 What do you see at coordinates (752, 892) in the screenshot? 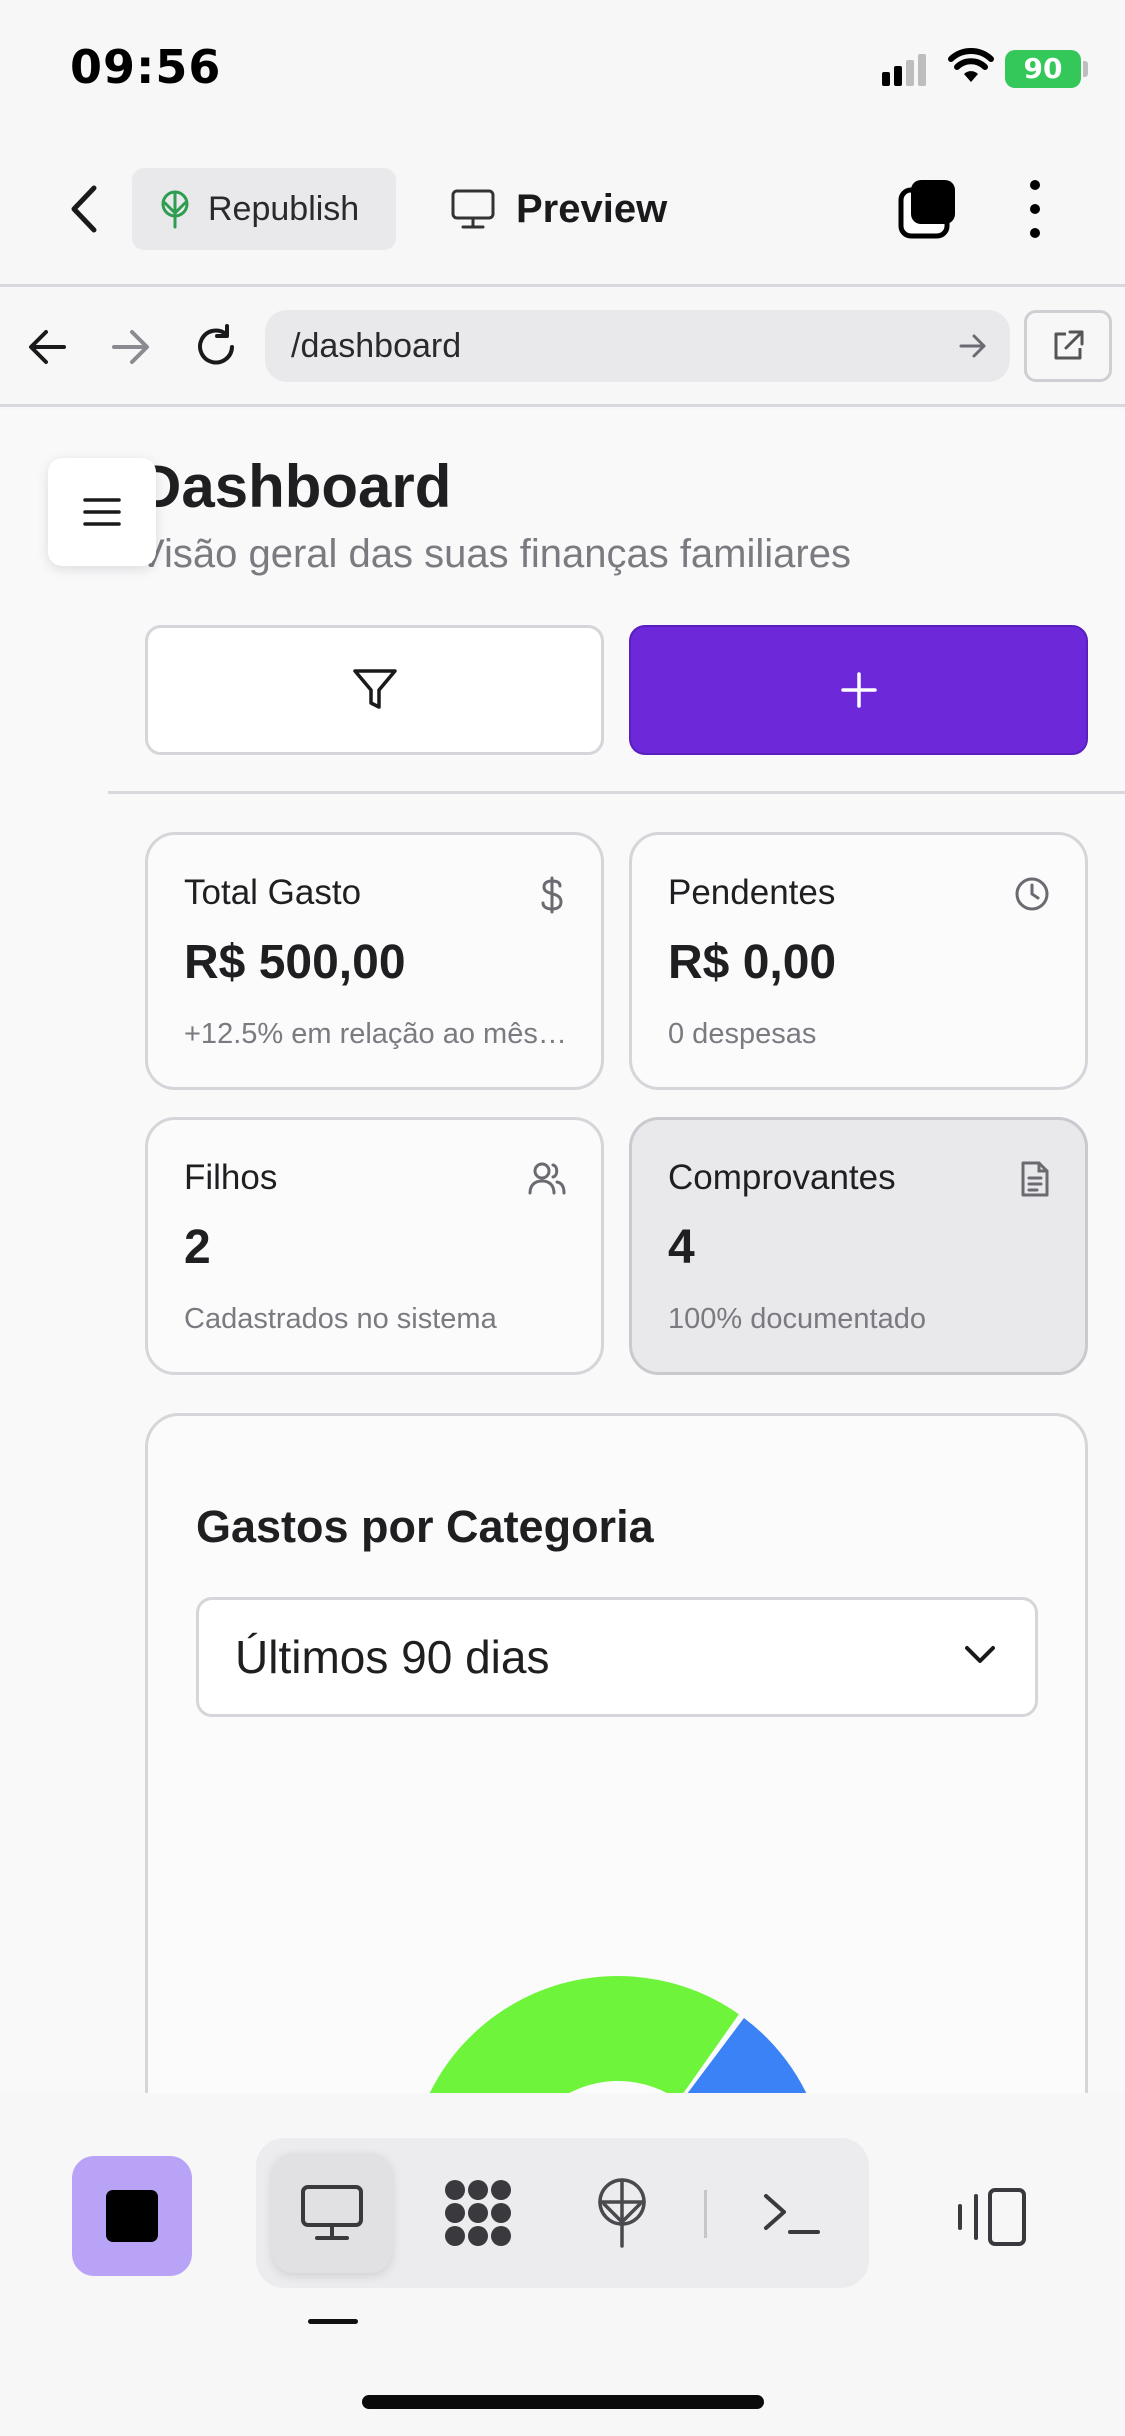
I see `stat-title: Pendentes` at bounding box center [752, 892].